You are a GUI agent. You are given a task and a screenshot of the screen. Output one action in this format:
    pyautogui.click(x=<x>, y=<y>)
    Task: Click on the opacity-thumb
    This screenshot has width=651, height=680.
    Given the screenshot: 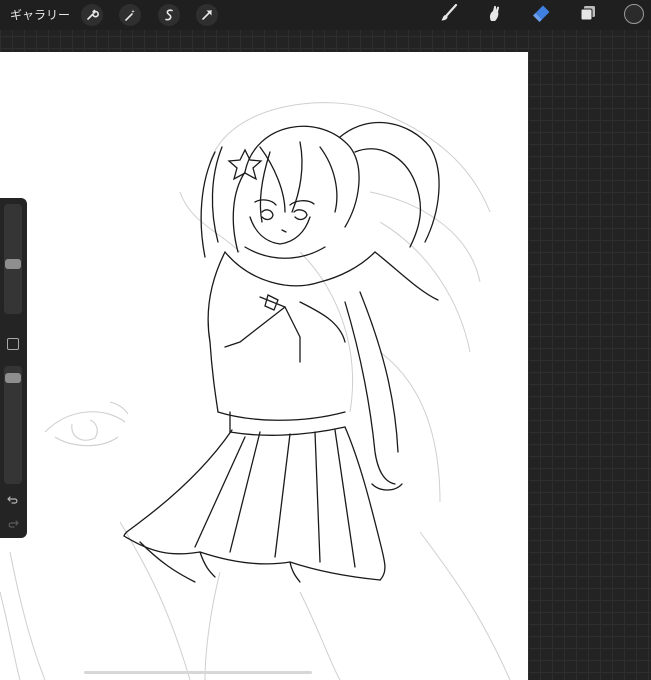 What is the action you would take?
    pyautogui.click(x=13, y=378)
    